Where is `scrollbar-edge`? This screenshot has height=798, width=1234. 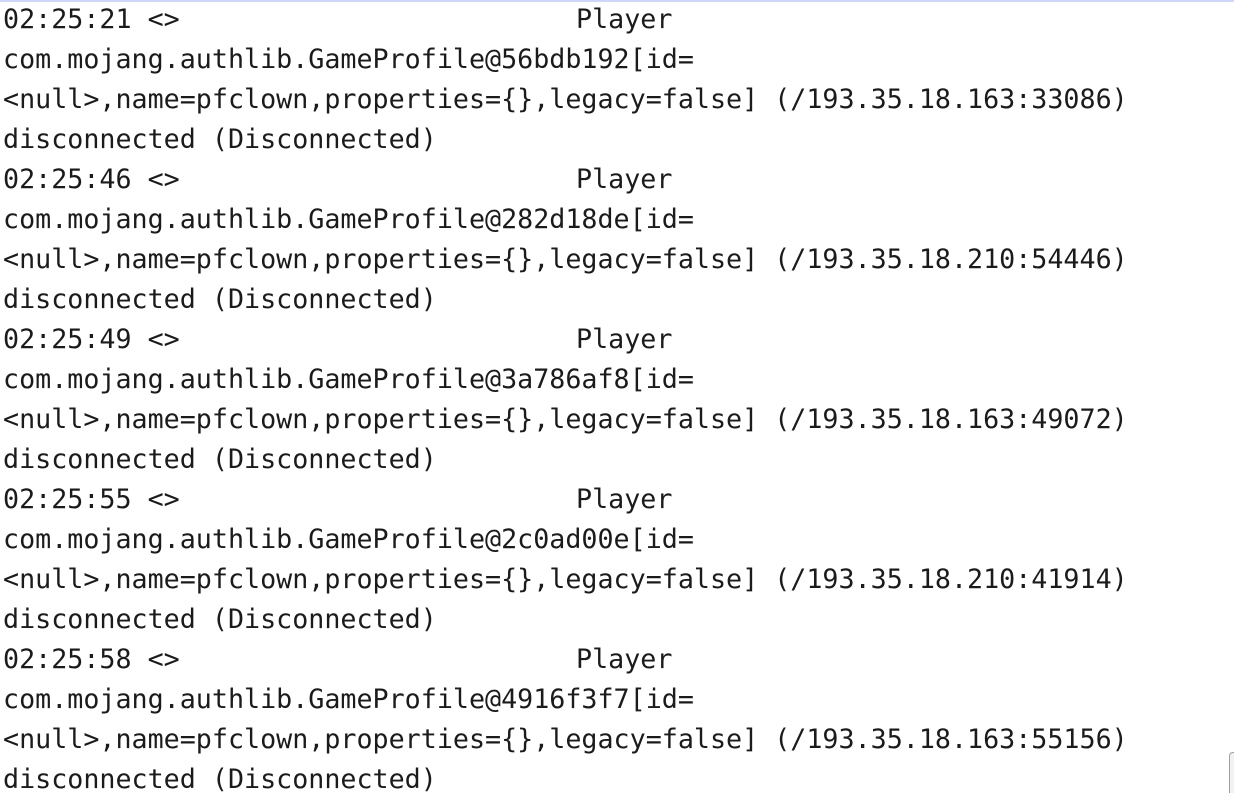
scrollbar-edge is located at coordinates (1231, 772).